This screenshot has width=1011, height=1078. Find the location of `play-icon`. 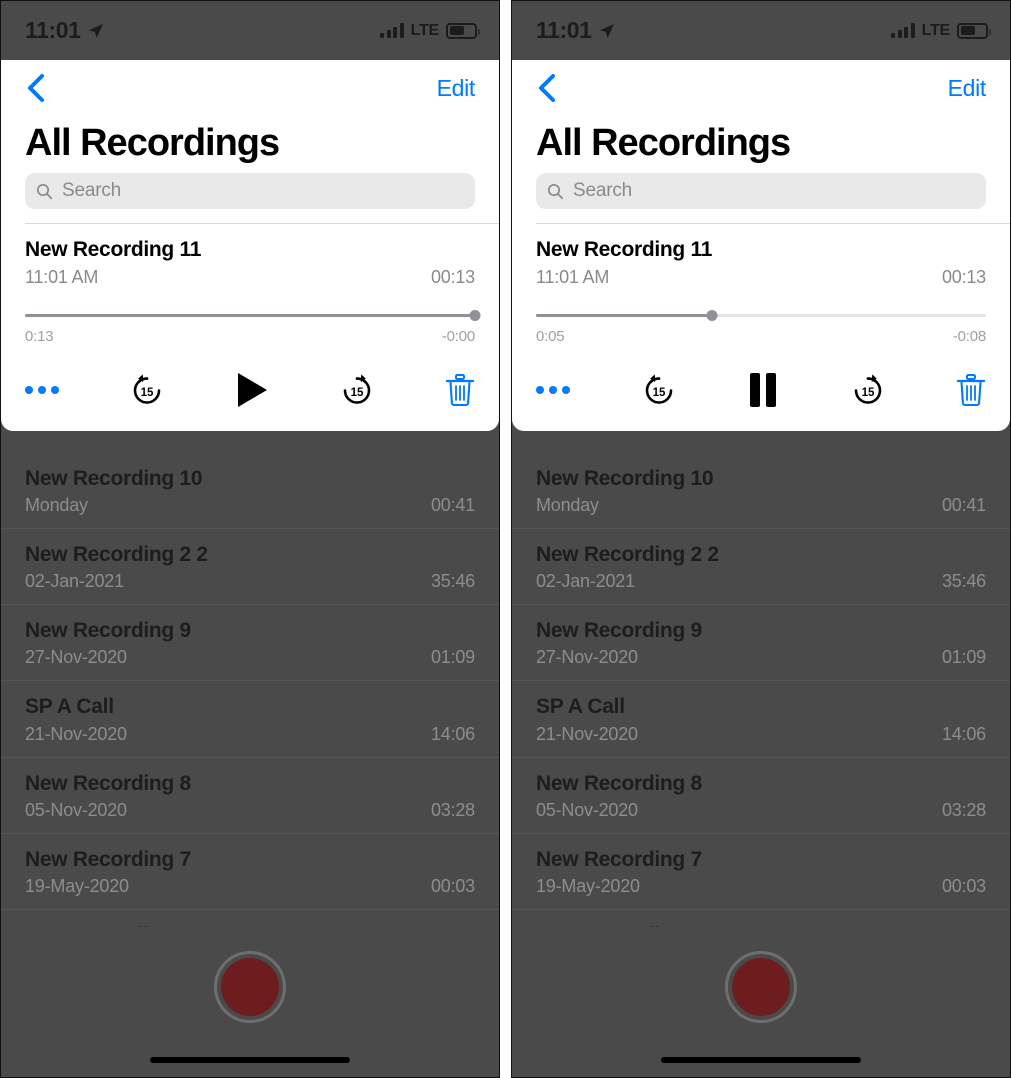

play-icon is located at coordinates (252, 390).